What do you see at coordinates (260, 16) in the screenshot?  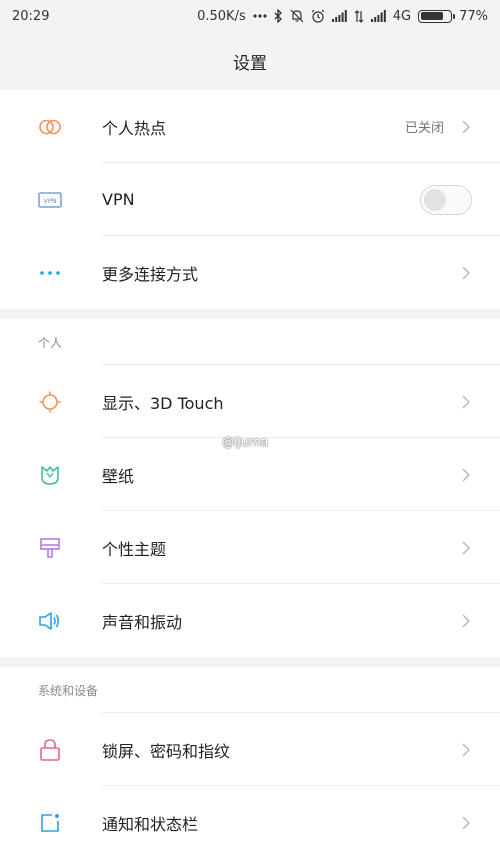 I see `more-notifications-icon` at bounding box center [260, 16].